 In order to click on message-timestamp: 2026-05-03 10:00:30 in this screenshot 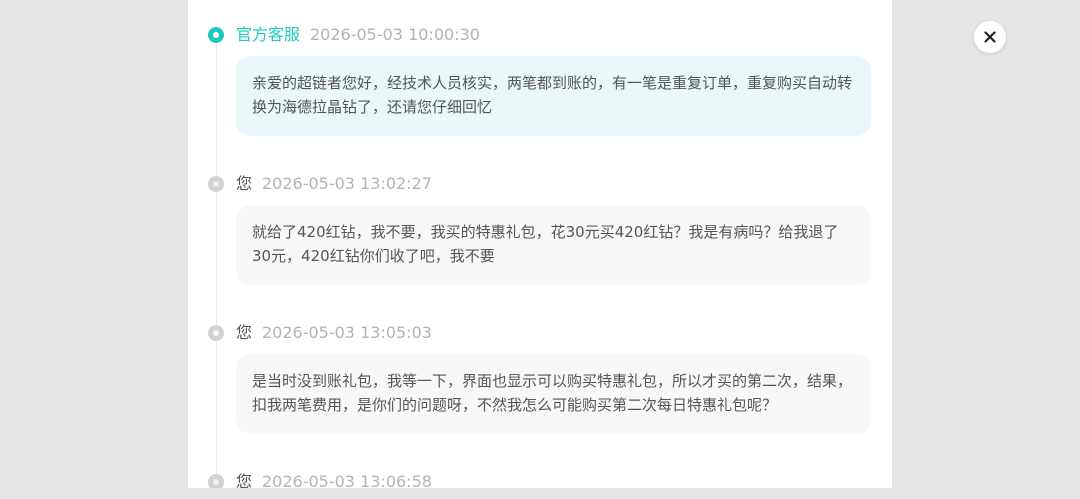, I will do `click(395, 34)`.